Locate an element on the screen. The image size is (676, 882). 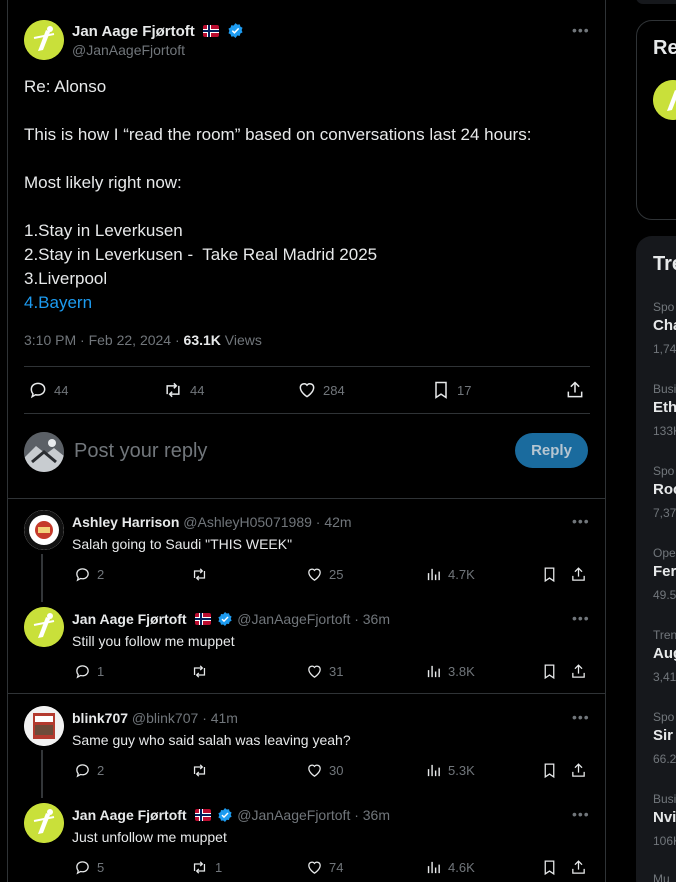
views-action: 5.3K is located at coordinates (450, 770).